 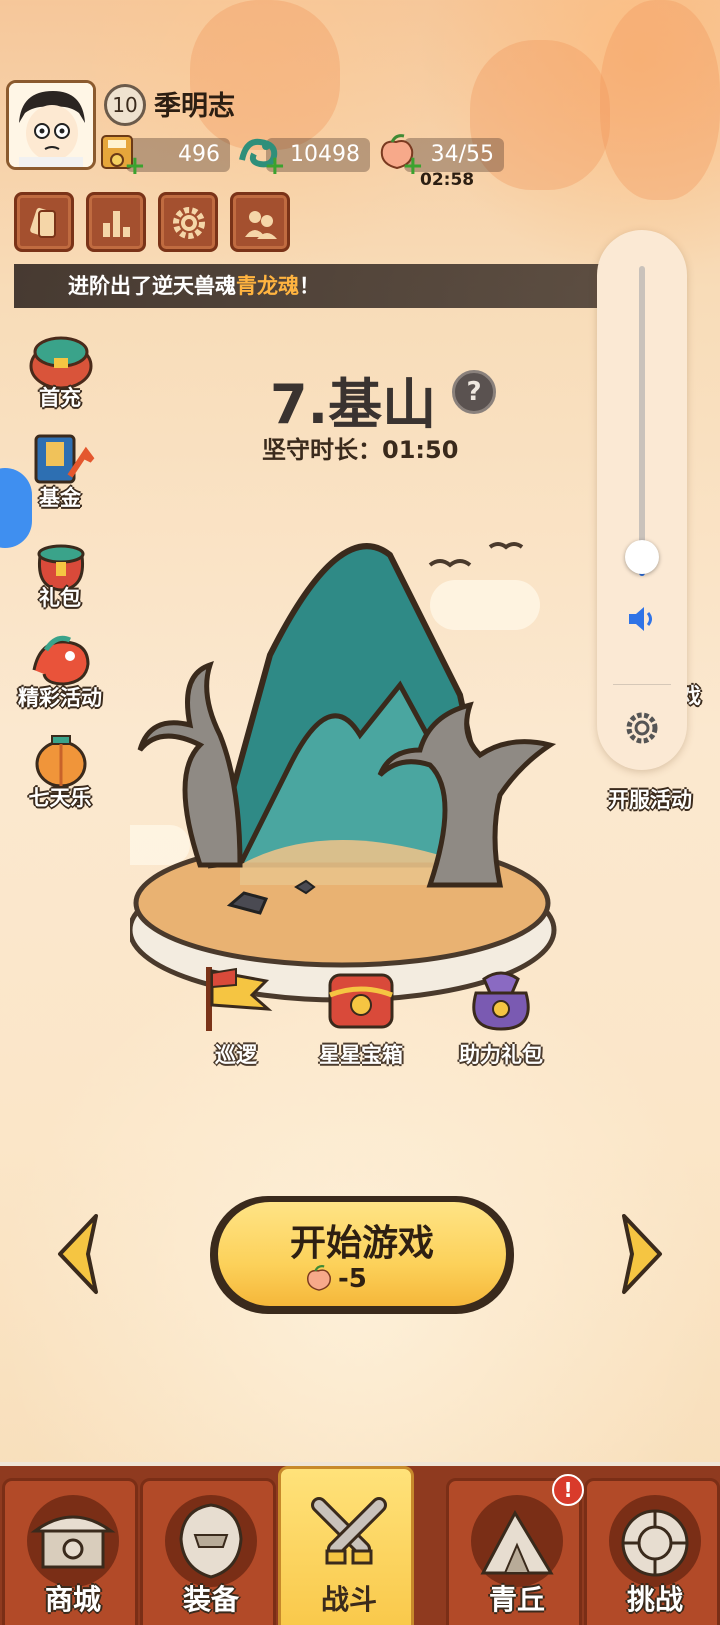 What do you see at coordinates (361, 1001) in the screenshot?
I see `star-chest-icon` at bounding box center [361, 1001].